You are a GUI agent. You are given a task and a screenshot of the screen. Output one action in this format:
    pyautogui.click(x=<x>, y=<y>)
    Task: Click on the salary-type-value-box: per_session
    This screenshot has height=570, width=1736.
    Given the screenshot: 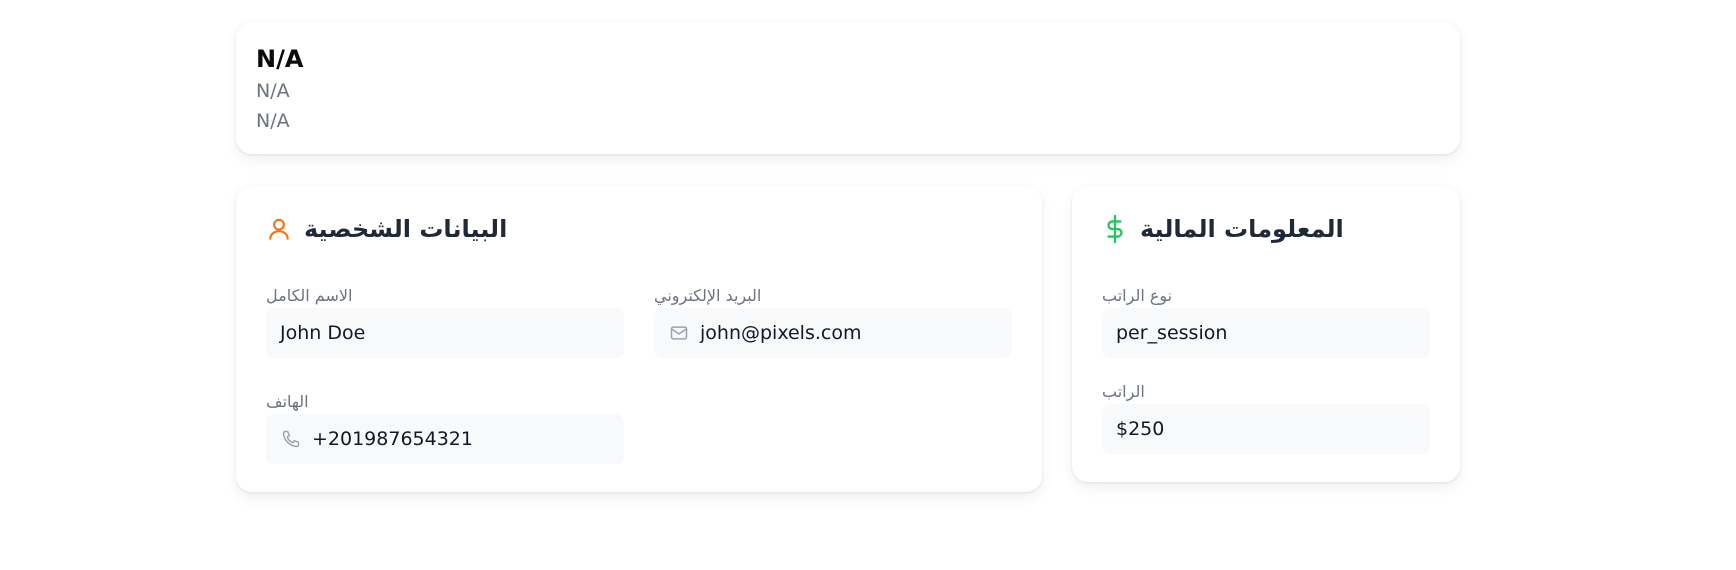 What is the action you would take?
    pyautogui.click(x=1266, y=333)
    